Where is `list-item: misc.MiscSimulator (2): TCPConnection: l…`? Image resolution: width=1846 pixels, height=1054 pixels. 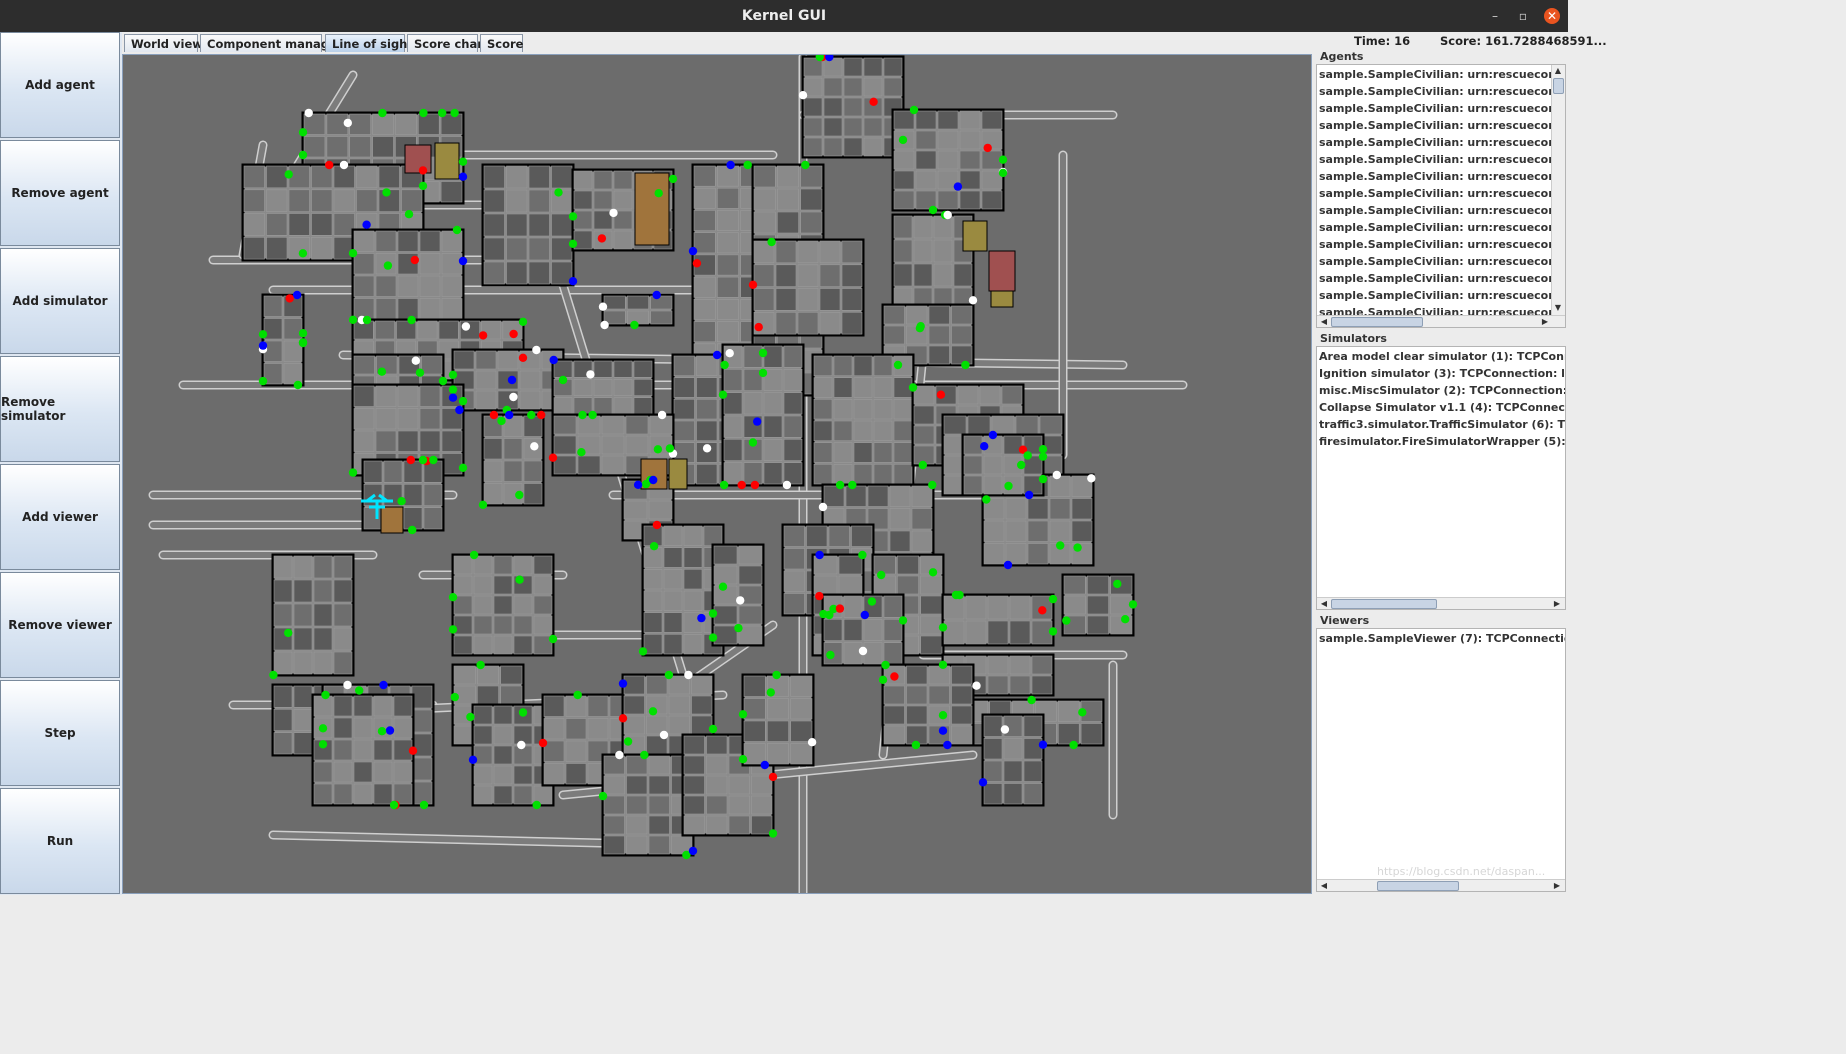
list-item: misc.MiscSimulator (2): TCPConnection: l… is located at coordinates (1441, 390).